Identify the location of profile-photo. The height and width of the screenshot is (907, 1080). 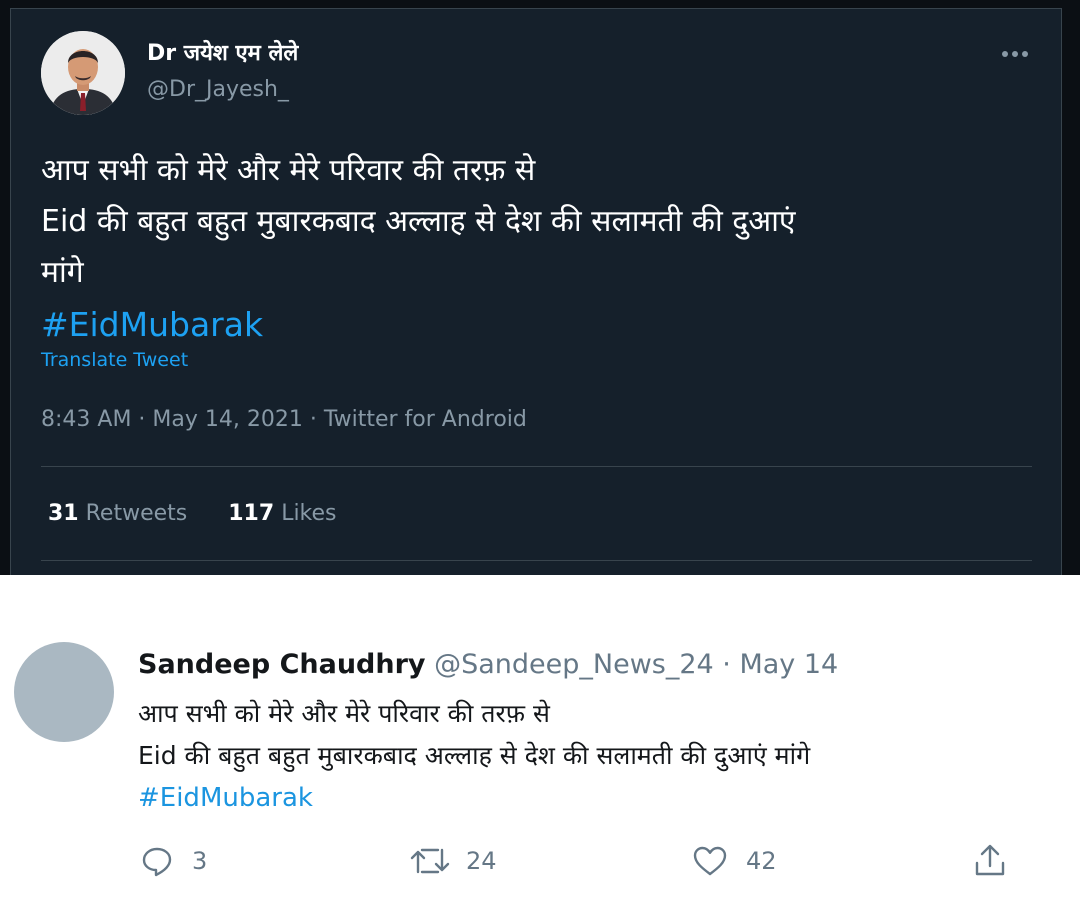
(83, 73).